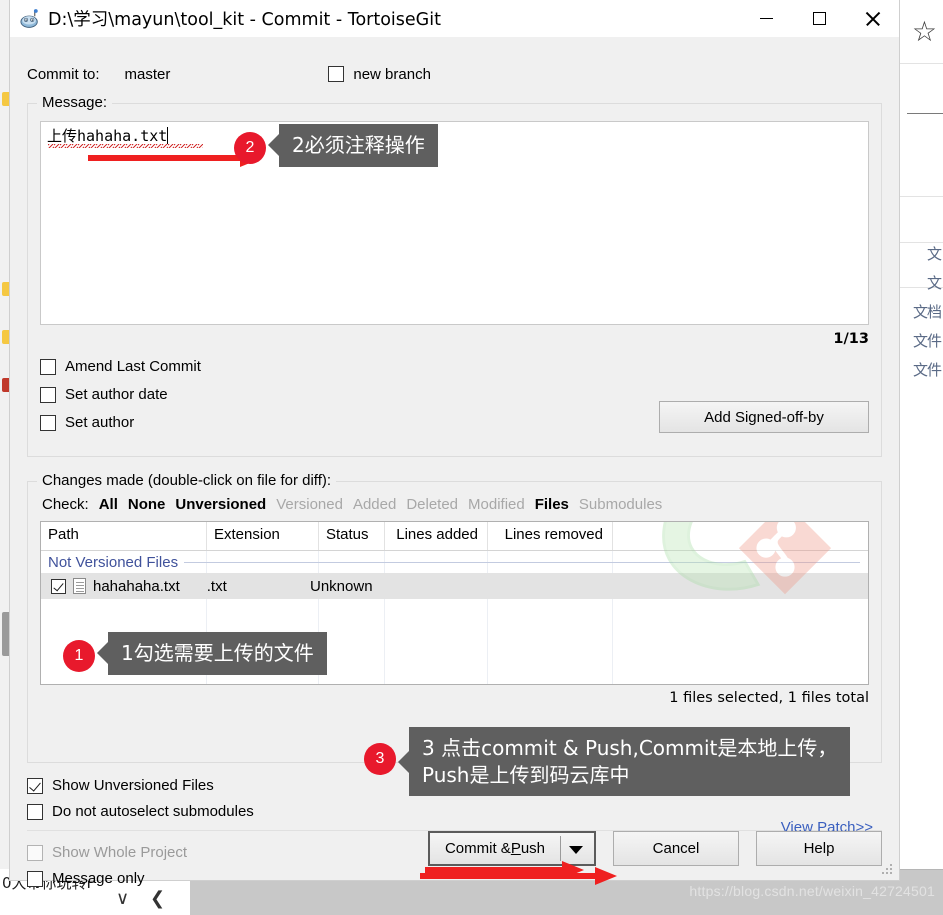 This screenshot has width=943, height=915. Describe the element at coordinates (432, 504) in the screenshot. I see `check-link-deleted: Deleted` at that location.